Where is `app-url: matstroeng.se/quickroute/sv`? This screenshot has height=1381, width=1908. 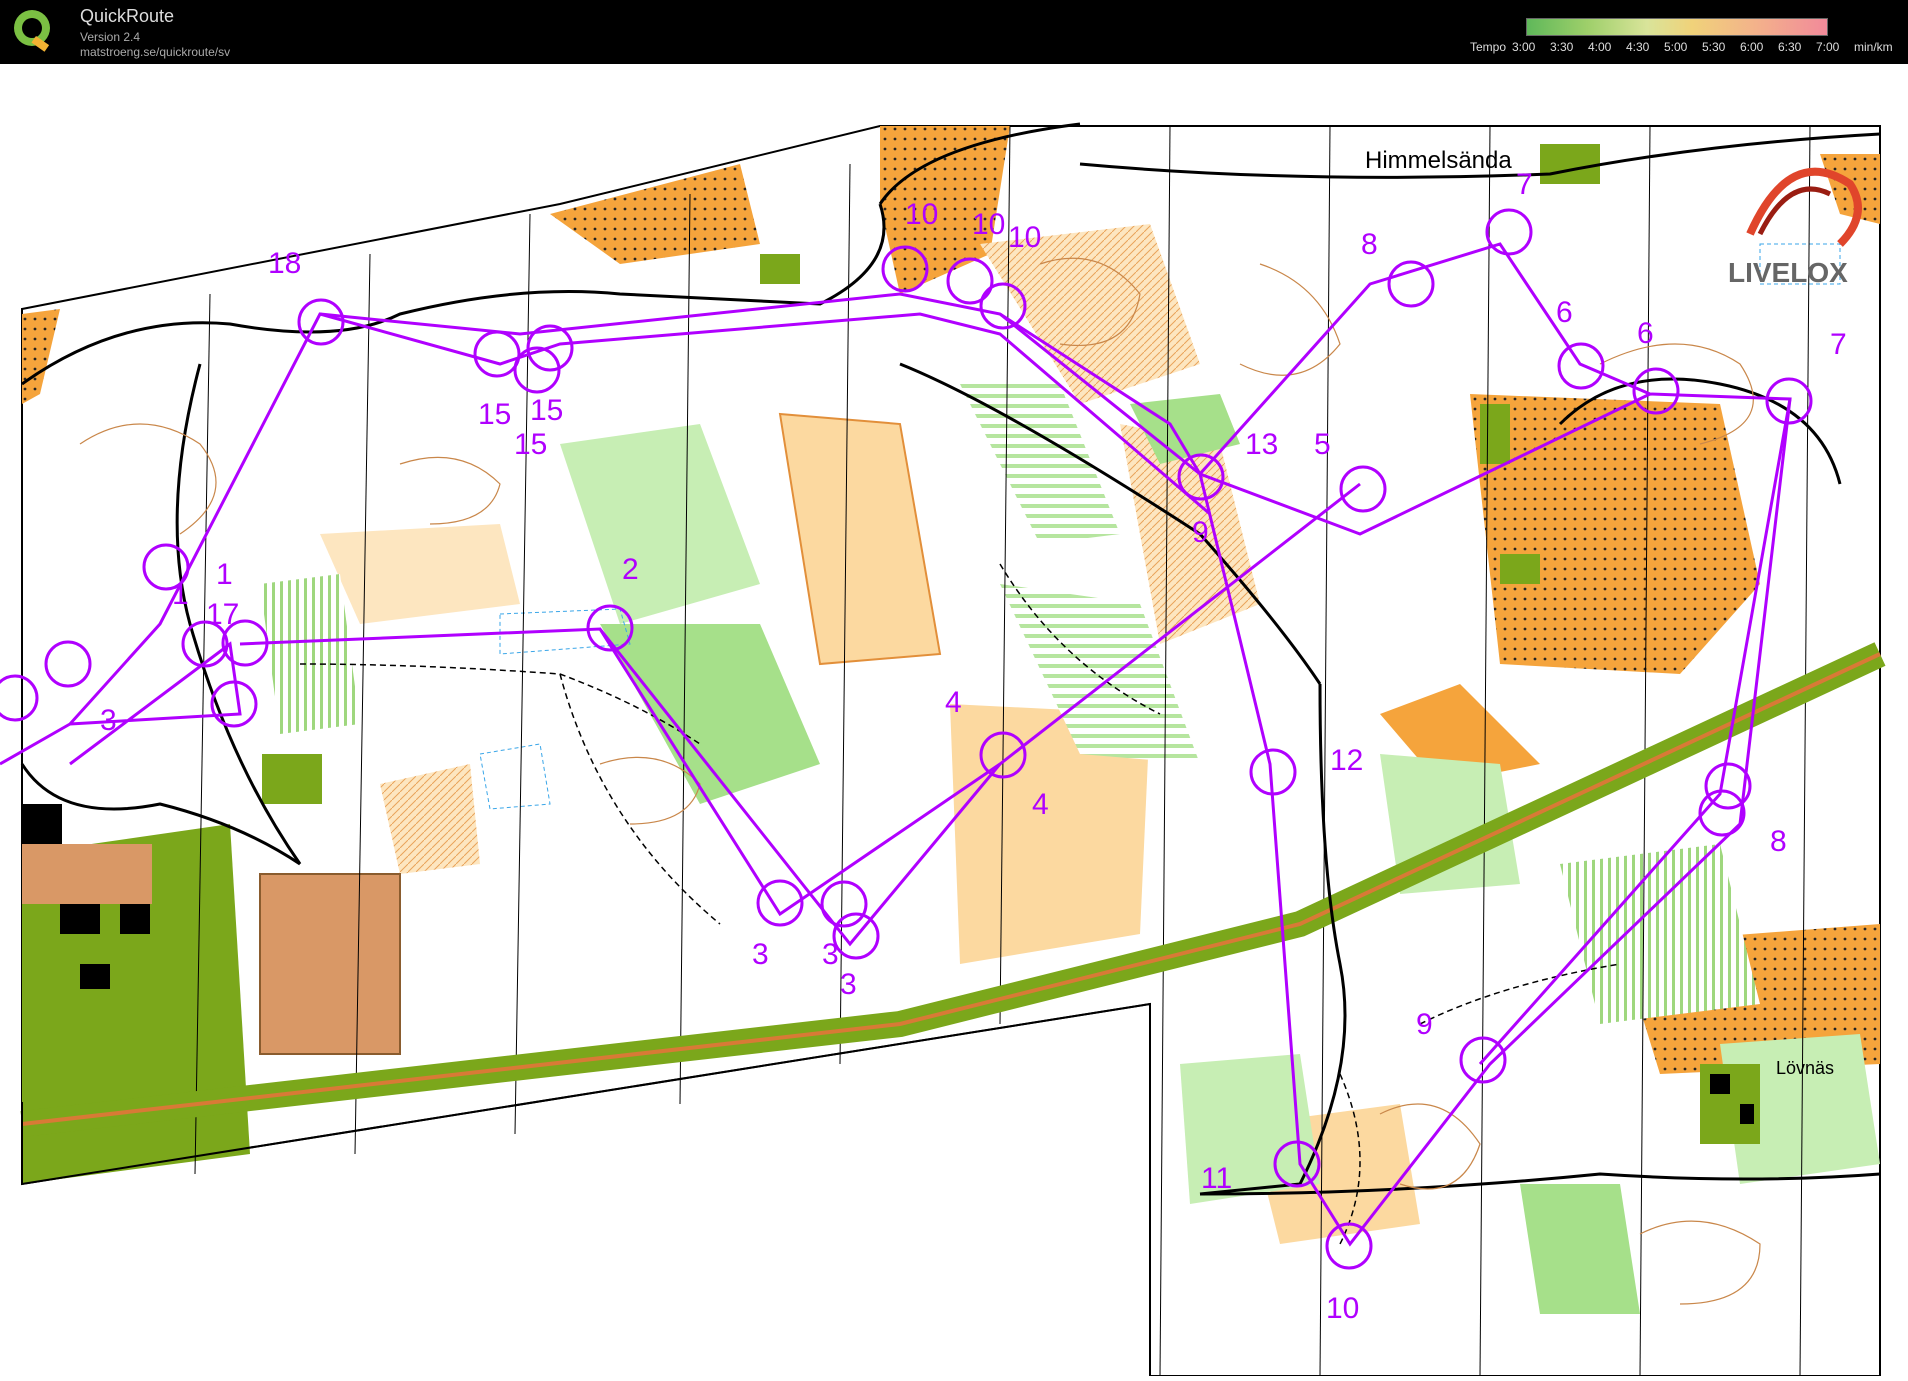 app-url: matstroeng.se/quickroute/sv is located at coordinates (155, 52).